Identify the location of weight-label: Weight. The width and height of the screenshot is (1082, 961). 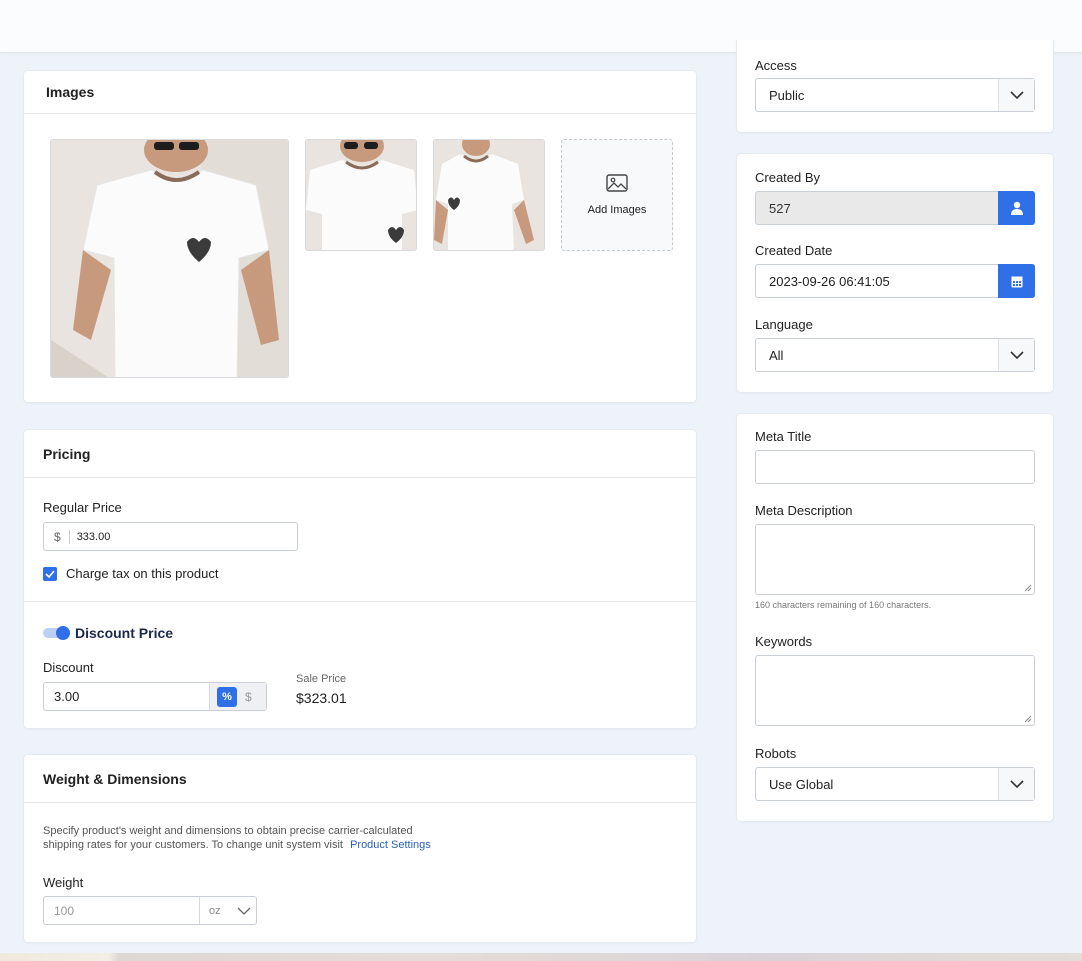
(63, 882).